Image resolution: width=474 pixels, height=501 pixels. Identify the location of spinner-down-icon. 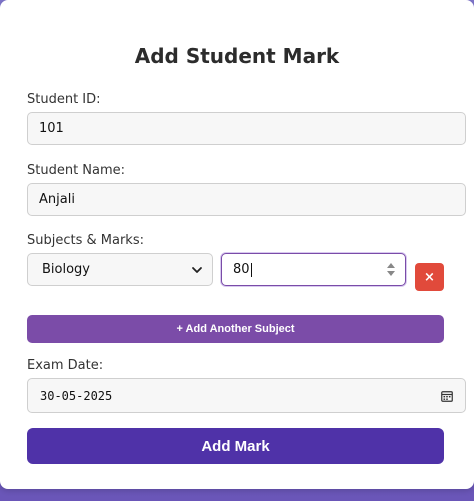
(391, 273).